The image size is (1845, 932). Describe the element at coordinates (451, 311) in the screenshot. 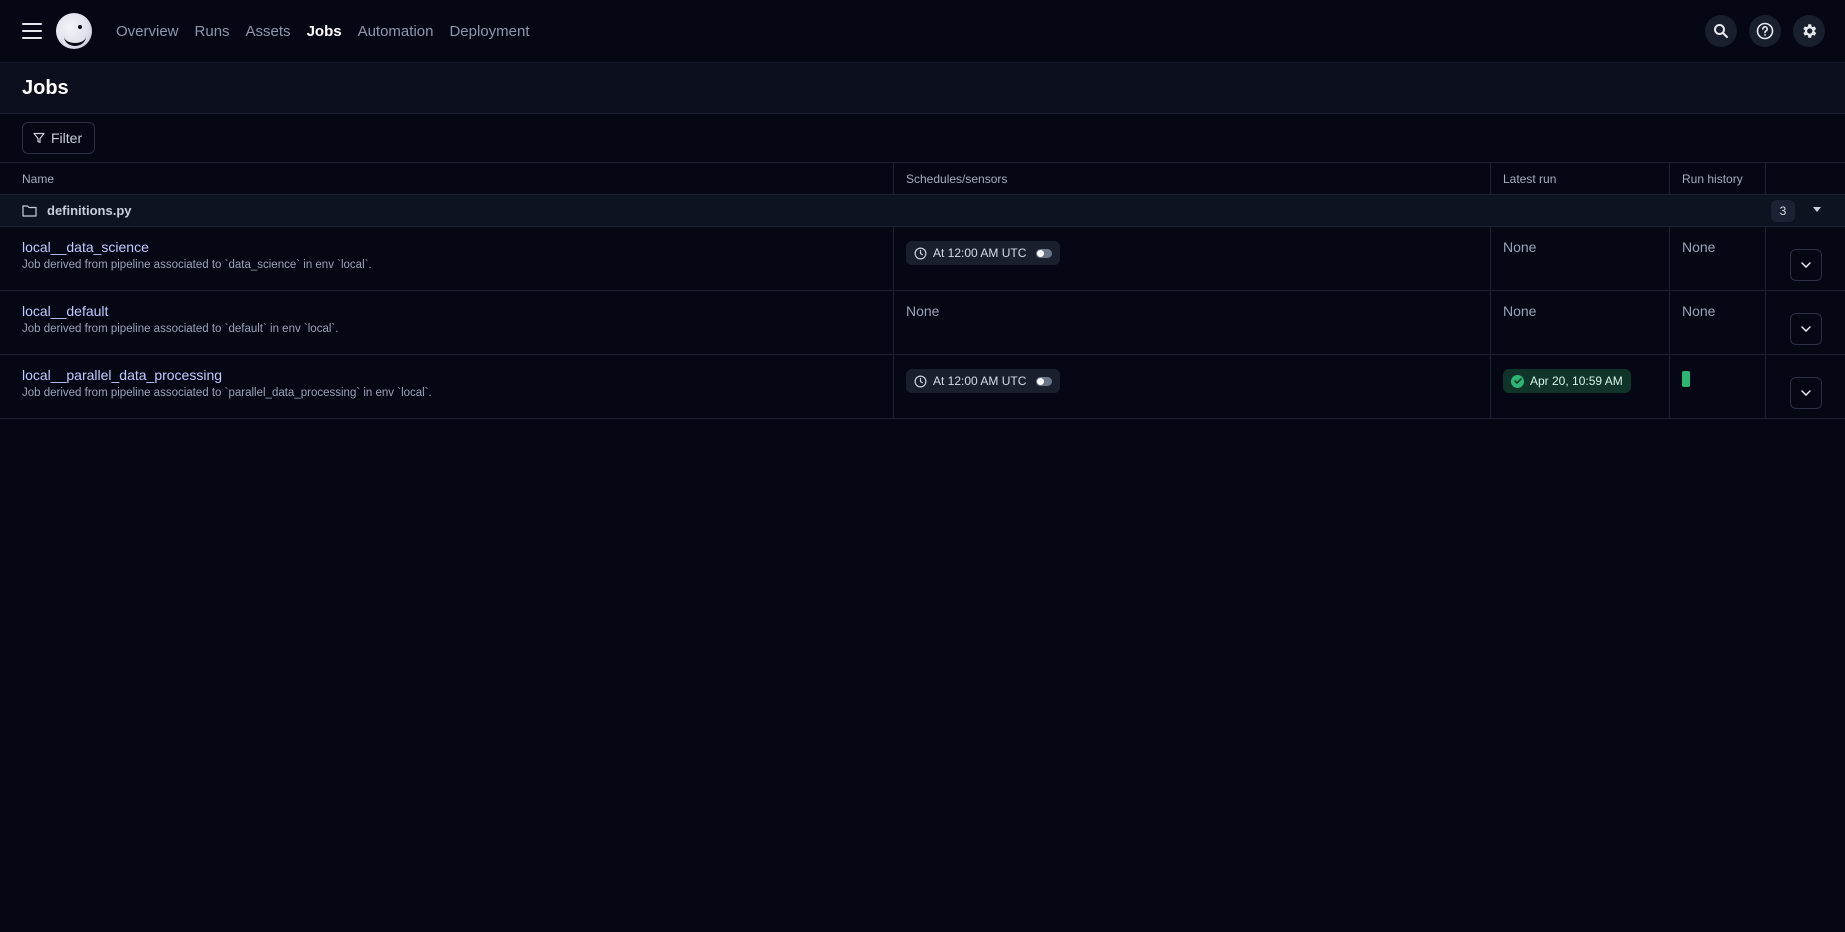

I see `job-link: local__default` at that location.